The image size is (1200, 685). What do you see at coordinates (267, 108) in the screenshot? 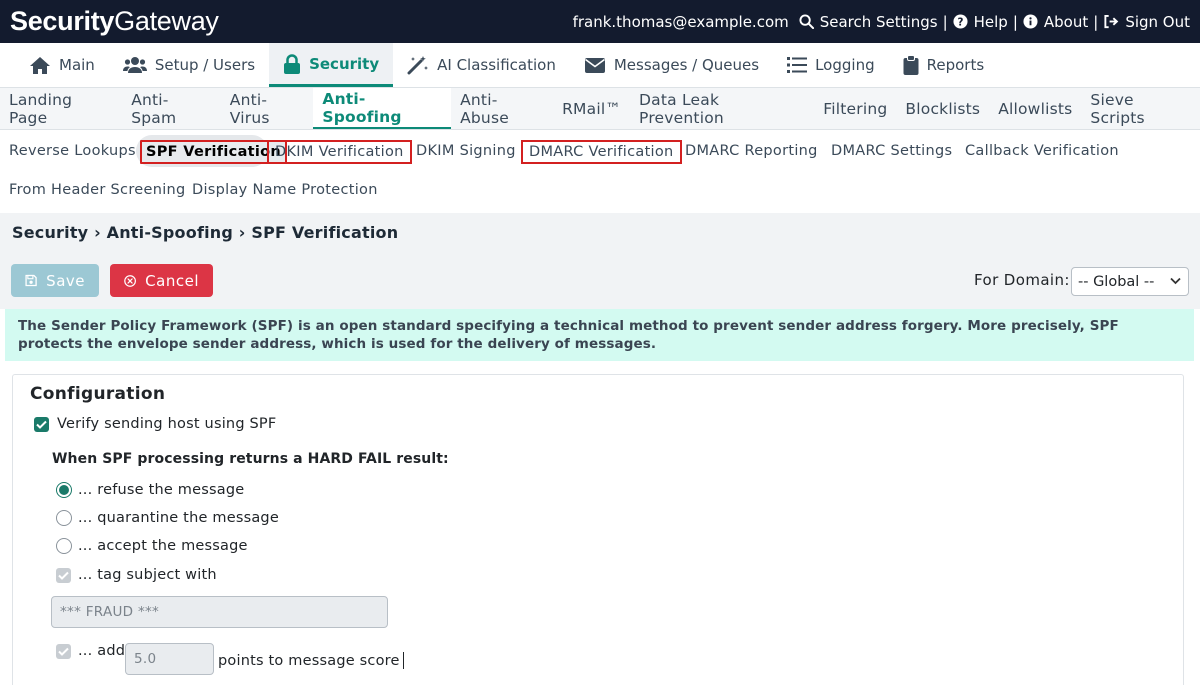
I see `subtab-anti-virus: Anti-Virus` at bounding box center [267, 108].